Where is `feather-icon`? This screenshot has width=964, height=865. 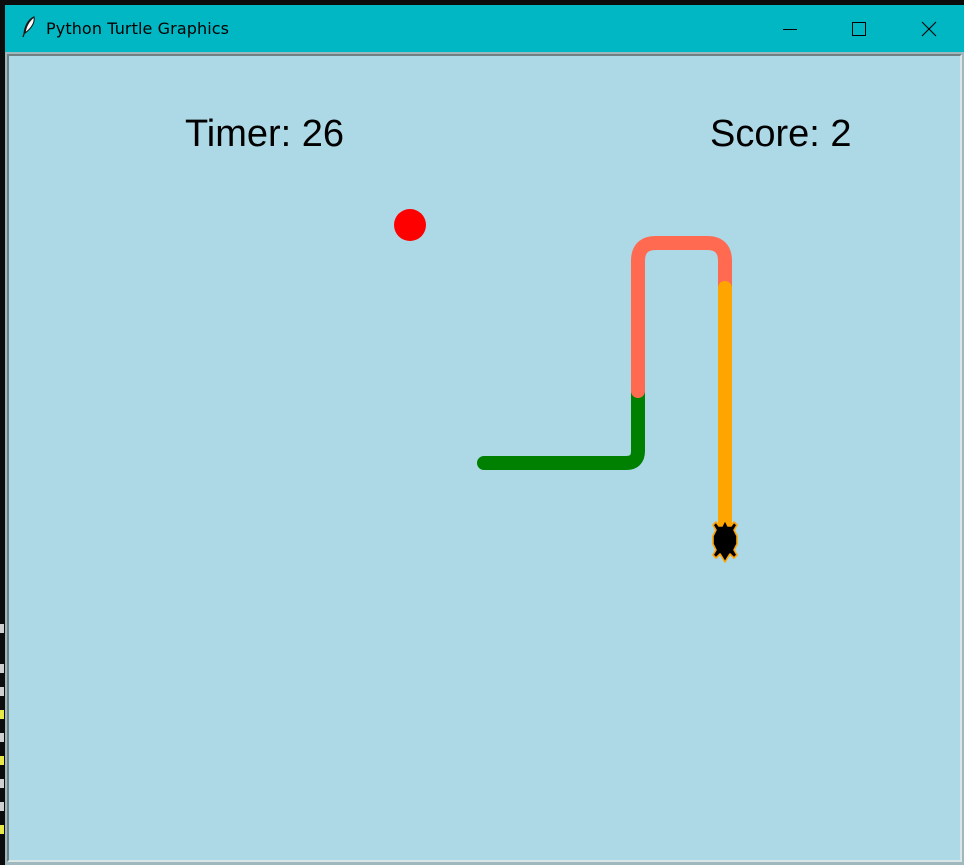
feather-icon is located at coordinates (28, 27).